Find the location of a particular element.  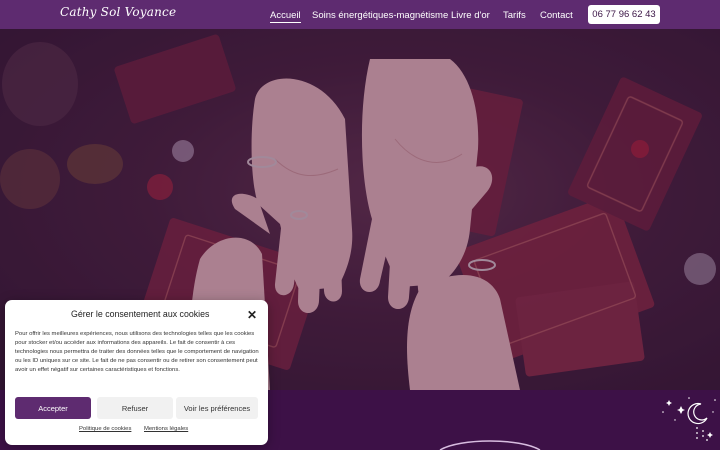

nav-accueil: Accueil is located at coordinates (285, 16).